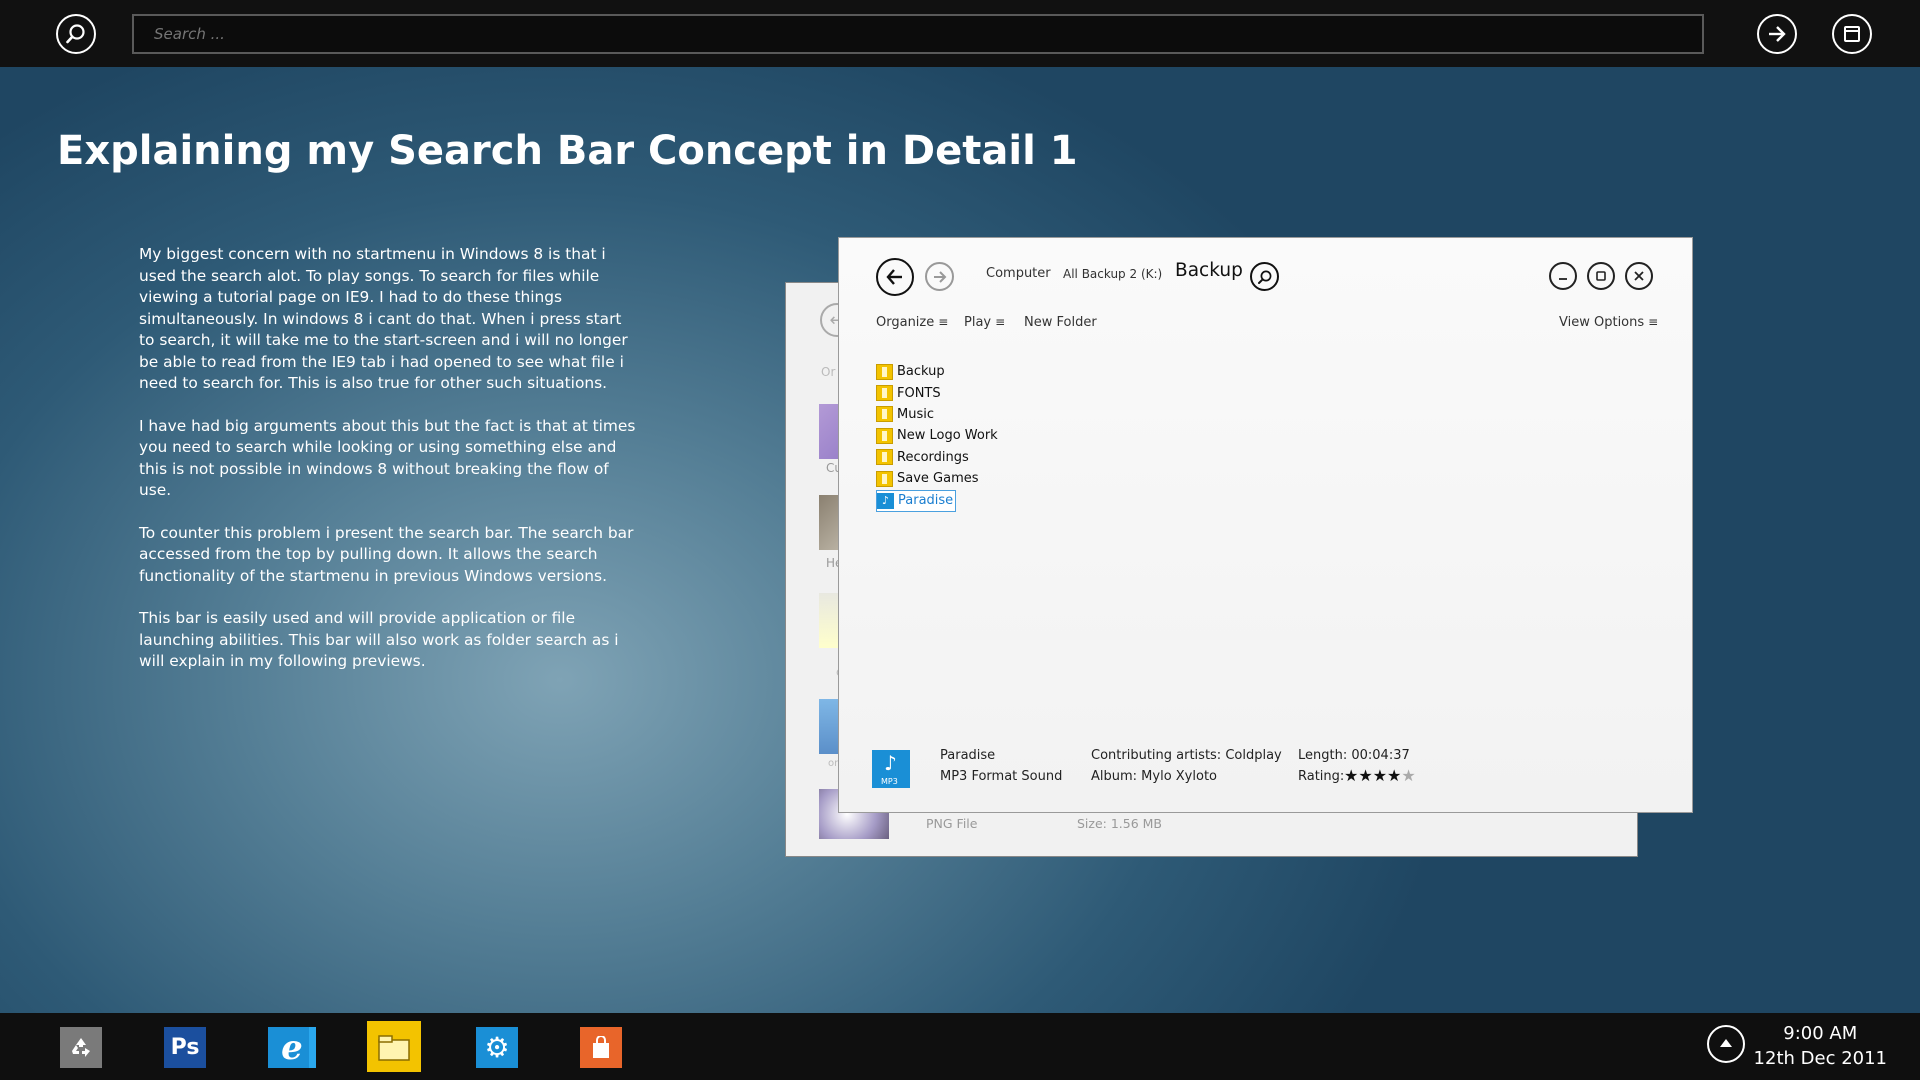 The height and width of the screenshot is (1080, 1920). What do you see at coordinates (828, 372) in the screenshot?
I see `partial-label: Or` at bounding box center [828, 372].